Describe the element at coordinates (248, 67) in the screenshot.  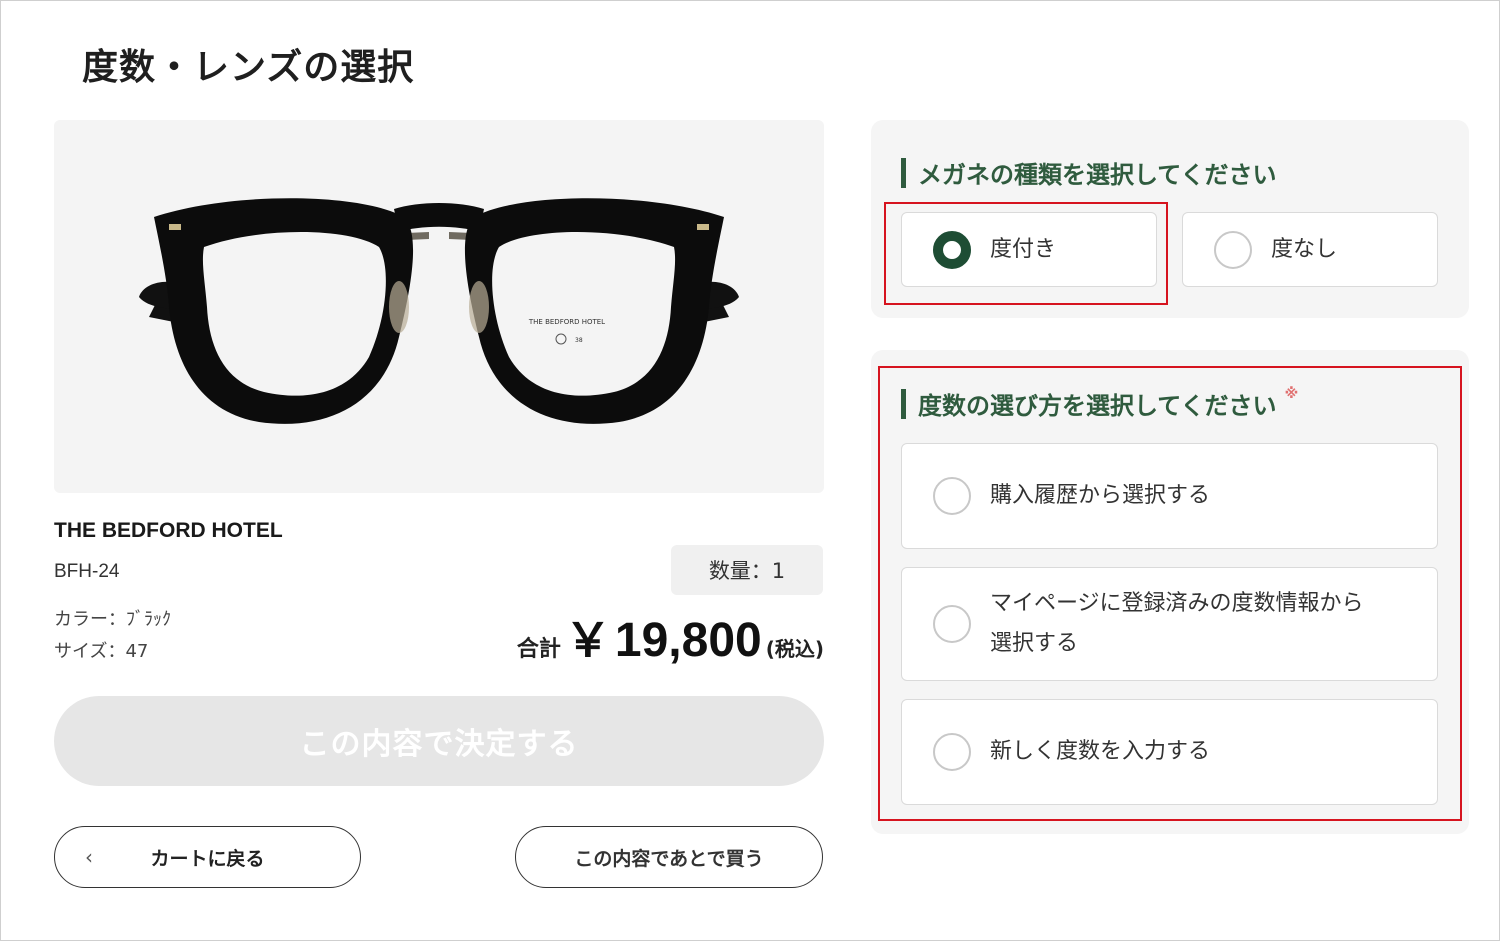
I see `page-title: 度数・レンズの選択` at that location.